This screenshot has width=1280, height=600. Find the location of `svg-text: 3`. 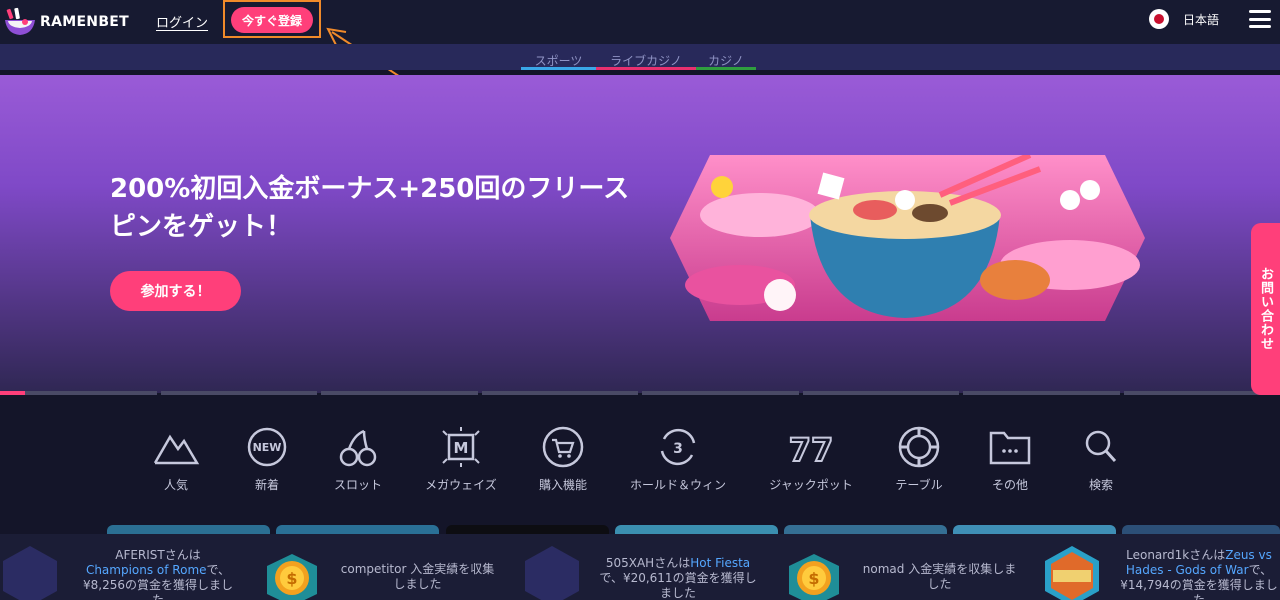

svg-text: 3 is located at coordinates (678, 449).